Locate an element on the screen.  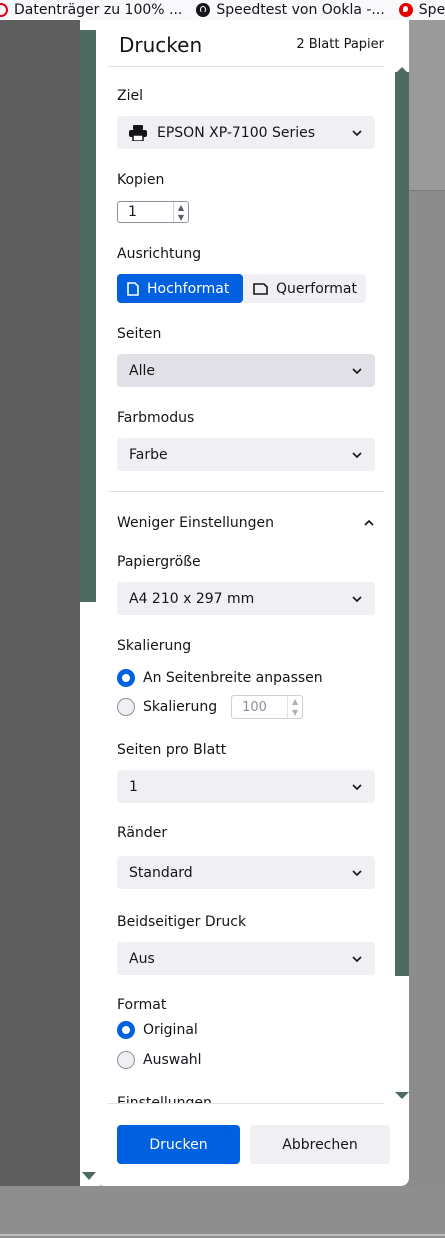
duplex-label: Beidseitiger Druck is located at coordinates (182, 922).